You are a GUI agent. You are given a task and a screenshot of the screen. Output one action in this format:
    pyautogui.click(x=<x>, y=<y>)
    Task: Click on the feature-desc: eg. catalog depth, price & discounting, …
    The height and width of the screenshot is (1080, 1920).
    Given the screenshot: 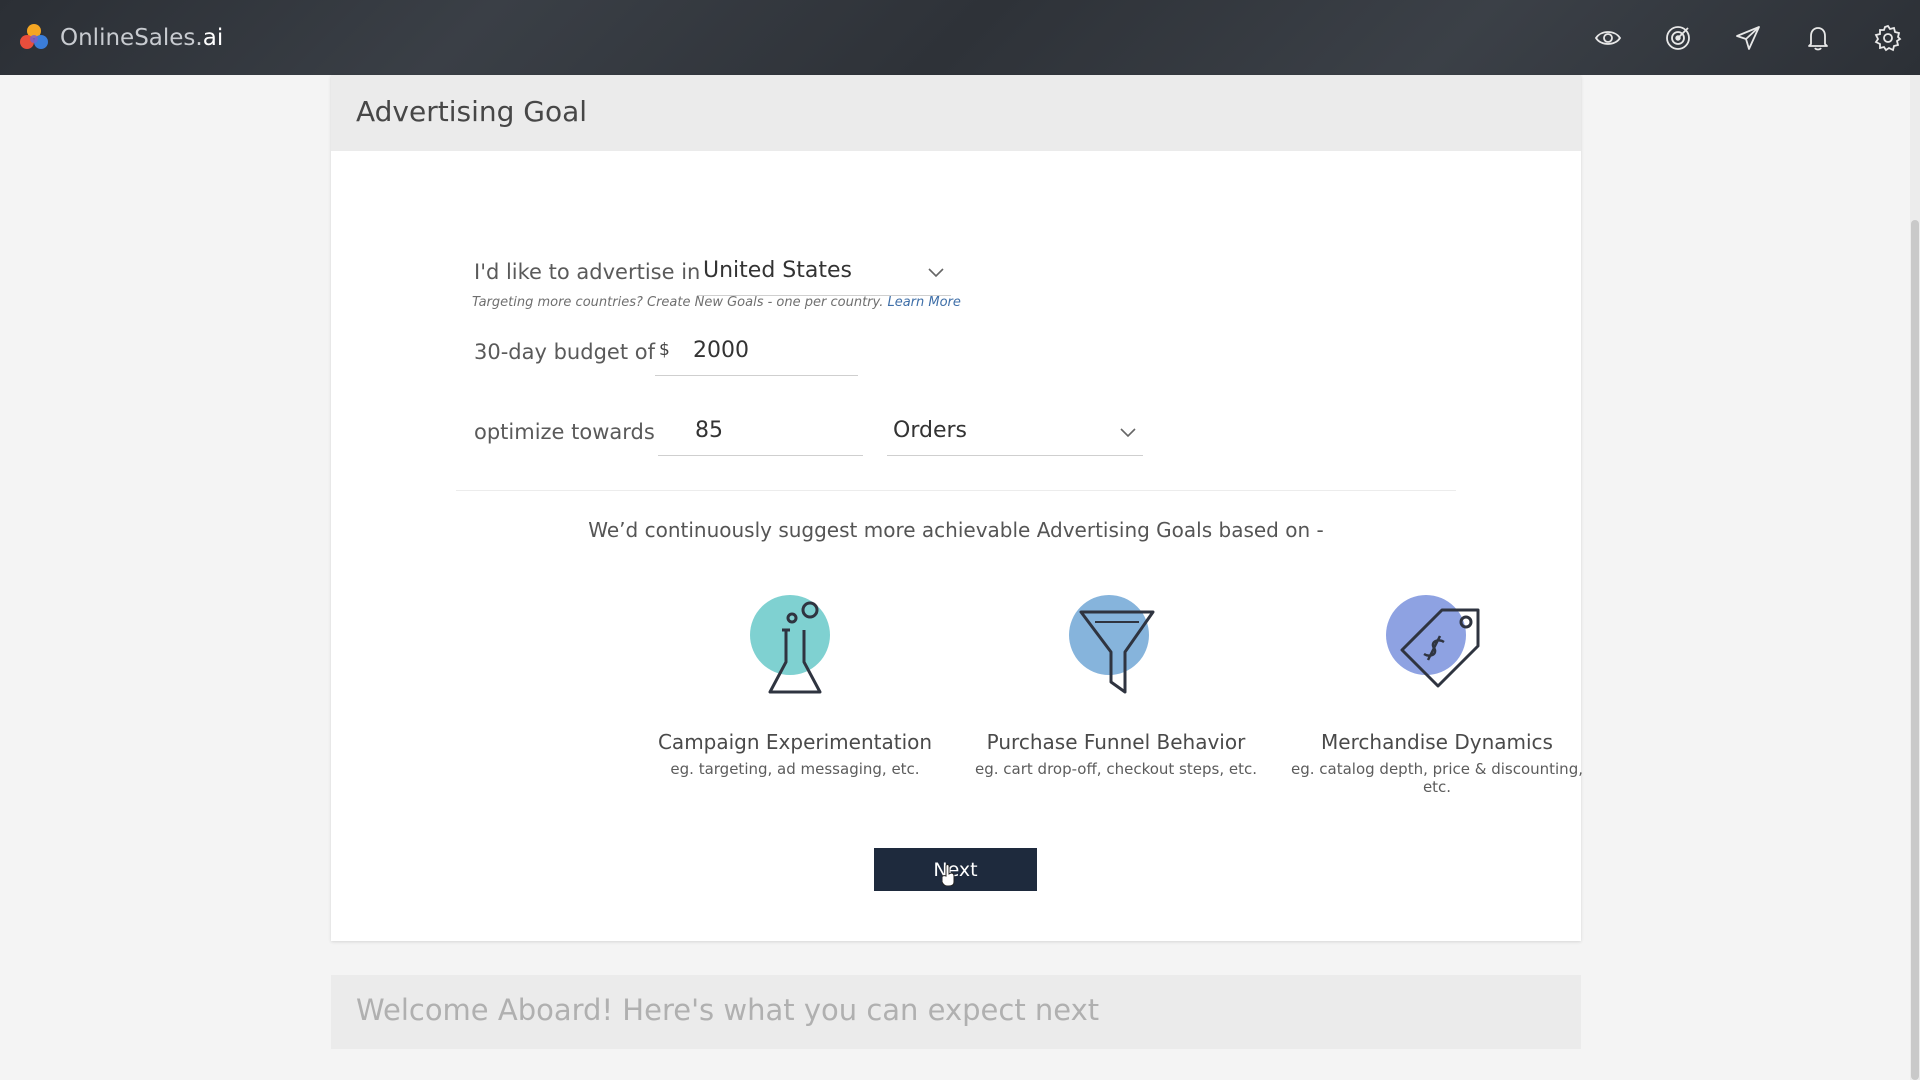 What is the action you would take?
    pyautogui.click(x=1437, y=778)
    